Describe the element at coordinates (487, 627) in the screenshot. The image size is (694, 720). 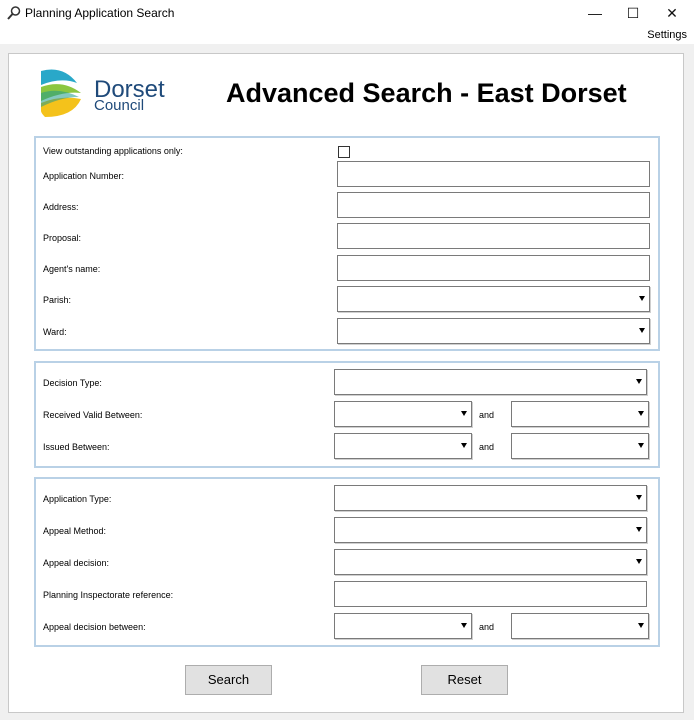
I see `appeal-and-label: and` at that location.